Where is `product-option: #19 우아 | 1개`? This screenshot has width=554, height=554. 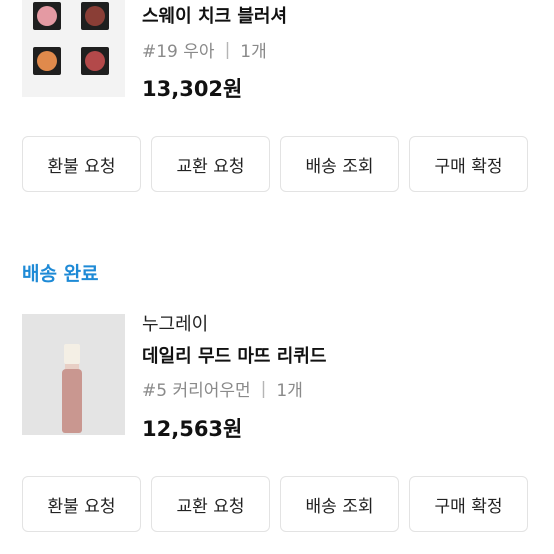
product-option: #19 우아 | 1개 is located at coordinates (204, 50).